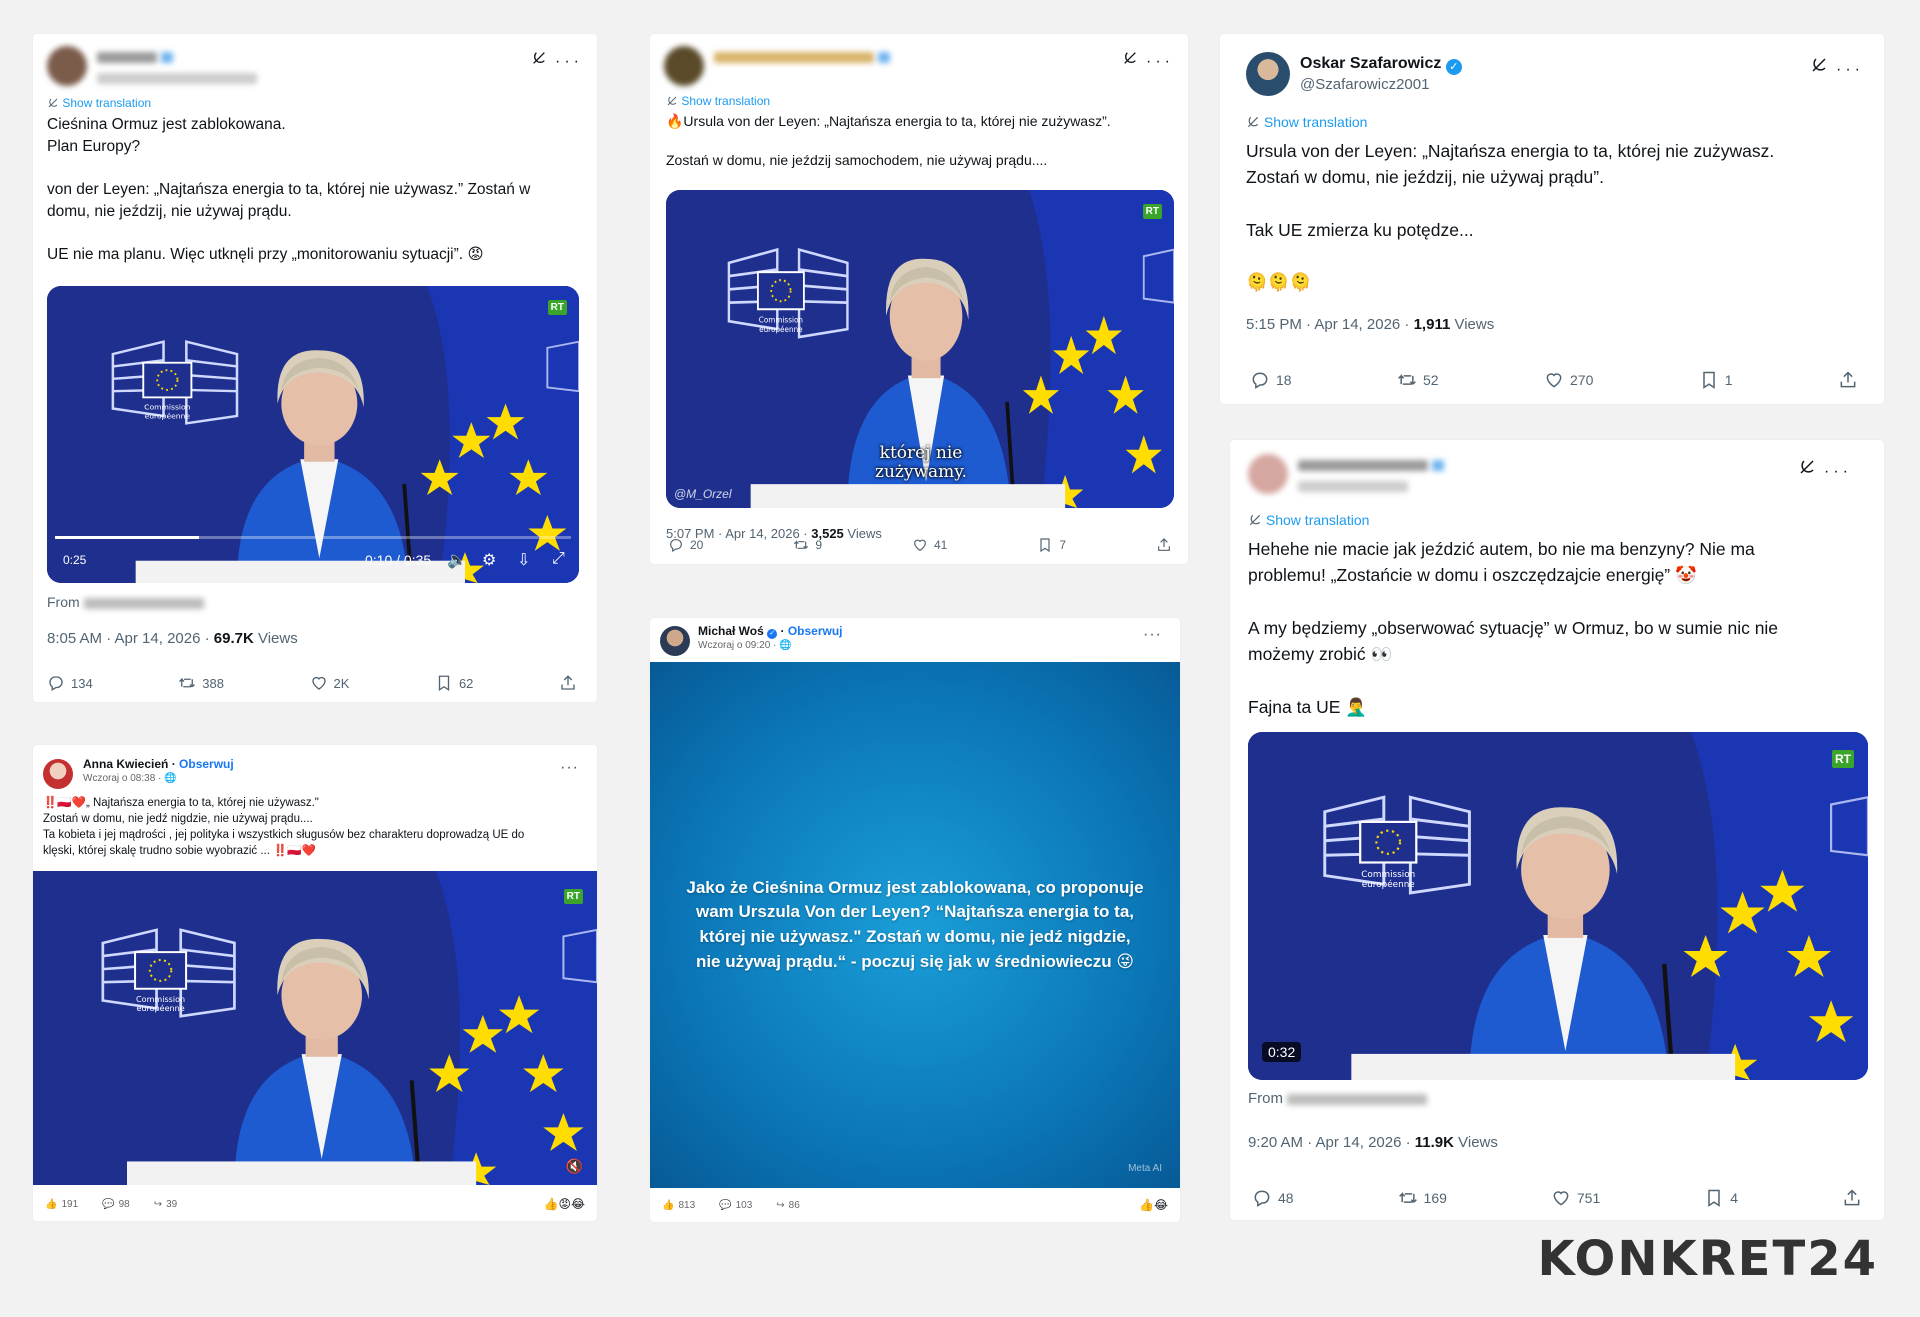 The image size is (1920, 1317). I want to click on fullscreen-icon: ⤢, so click(558, 559).